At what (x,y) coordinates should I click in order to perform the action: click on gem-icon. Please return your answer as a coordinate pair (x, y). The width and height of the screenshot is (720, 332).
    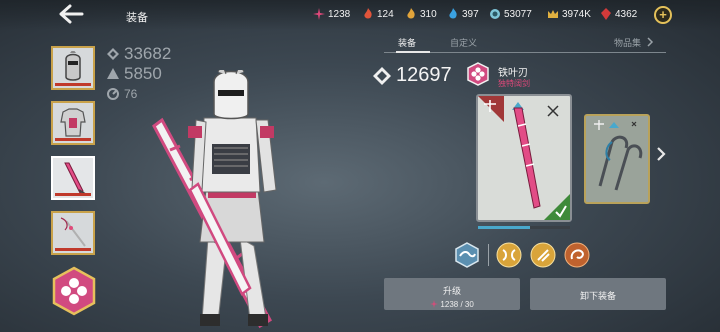
    Looking at the image, I should click on (606, 14).